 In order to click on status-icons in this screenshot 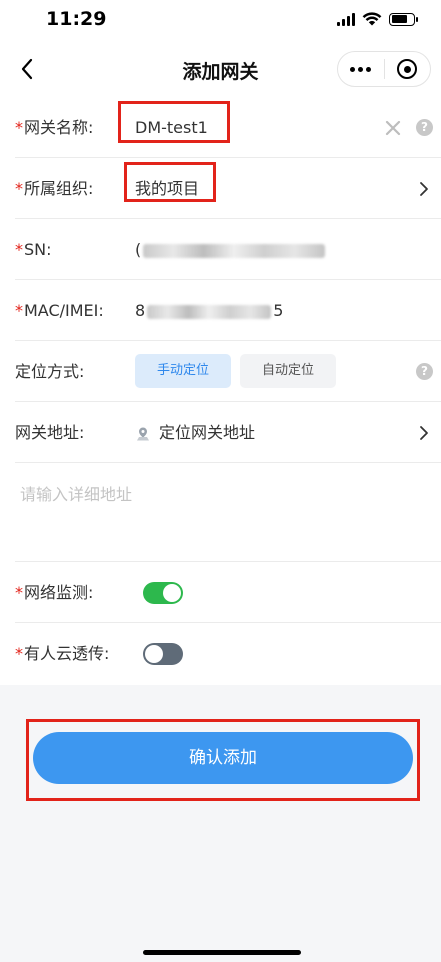, I will do `click(377, 19)`.